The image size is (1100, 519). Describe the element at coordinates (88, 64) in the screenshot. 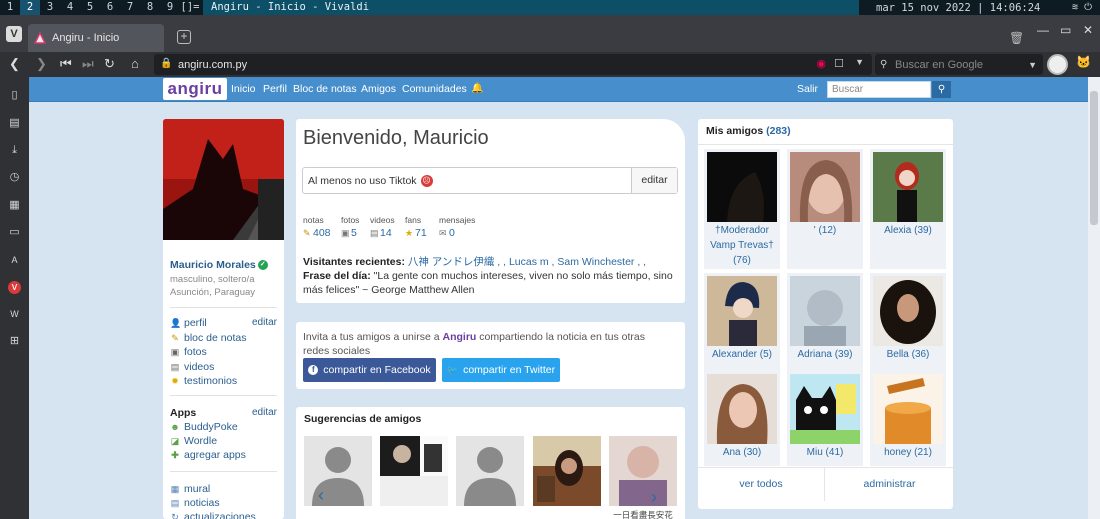

I see `fast-forward-icon: ⏭` at that location.